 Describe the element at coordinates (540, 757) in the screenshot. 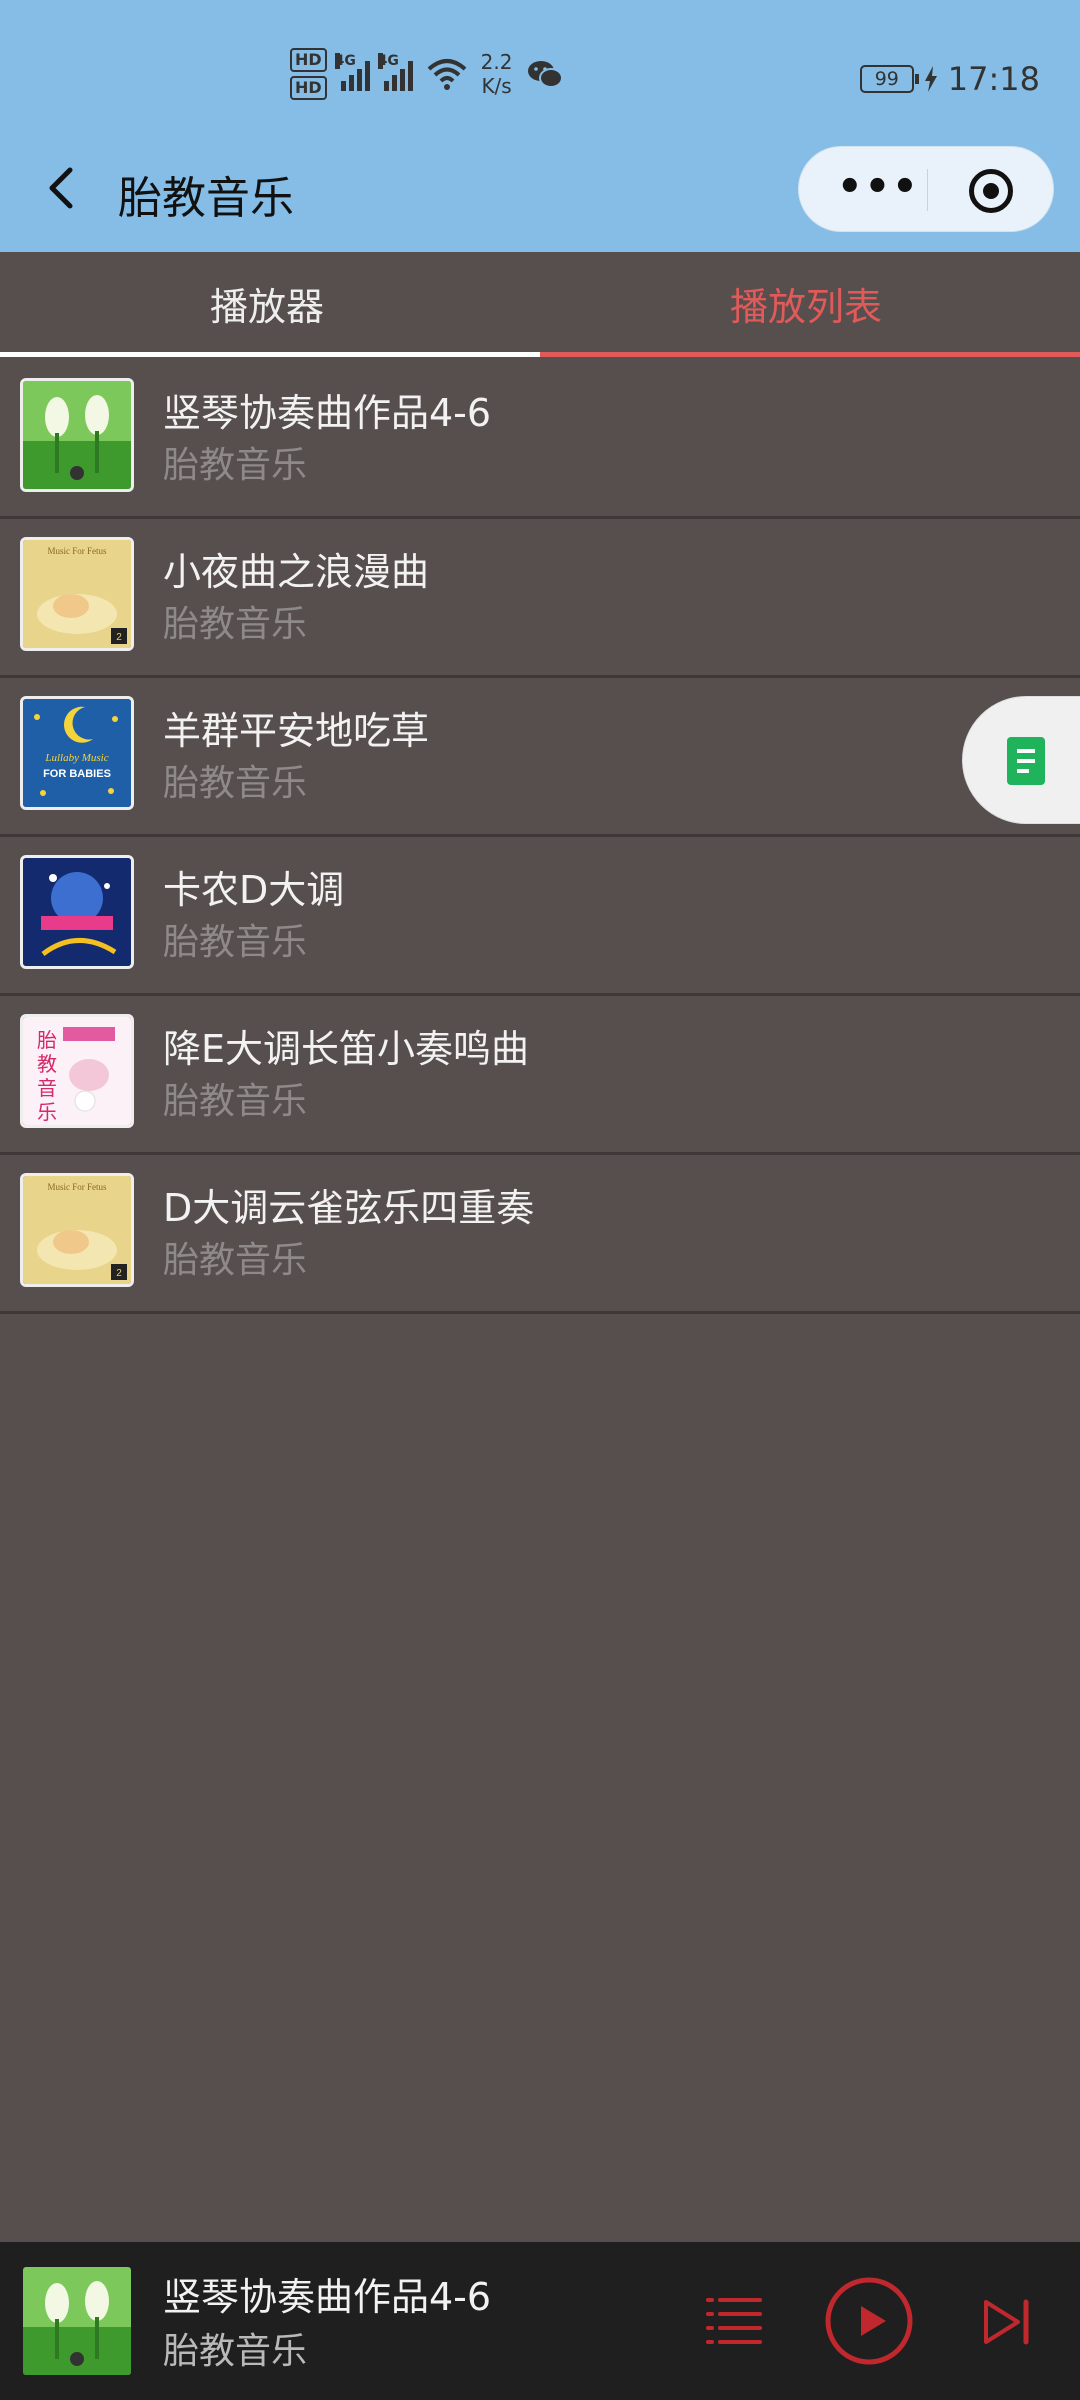

I see `list-item: Lullaby Music FOR BABIES 羊群平安地吃草 胎教音乐` at that location.